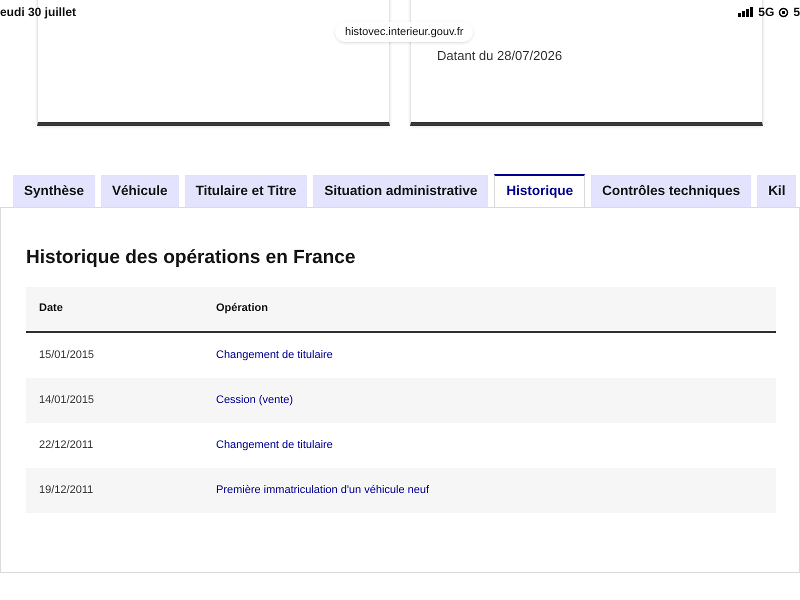  What do you see at coordinates (140, 191) in the screenshot?
I see `tab: Véhicule` at bounding box center [140, 191].